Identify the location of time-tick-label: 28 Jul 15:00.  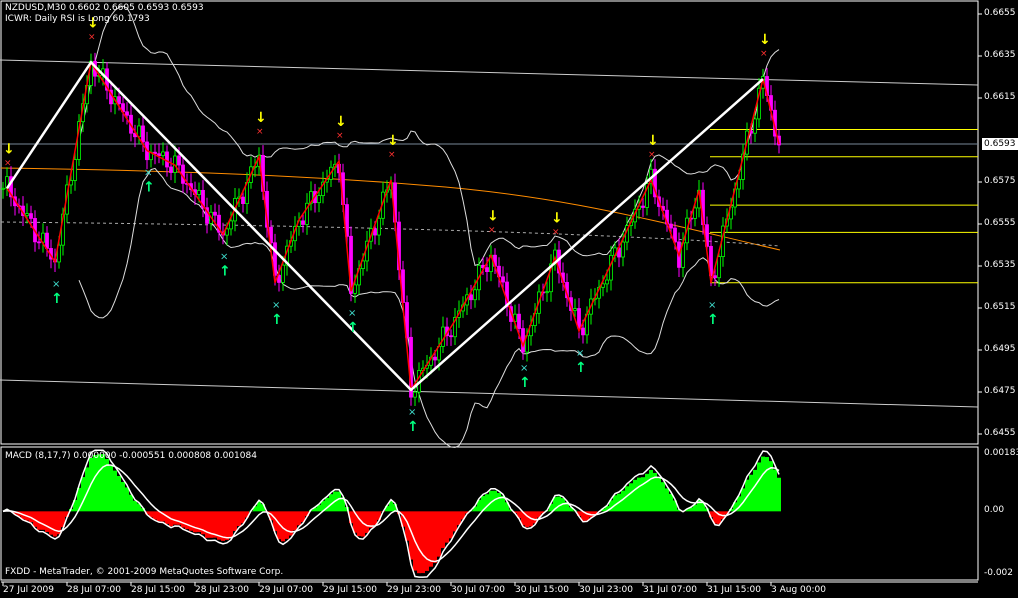
(158, 590).